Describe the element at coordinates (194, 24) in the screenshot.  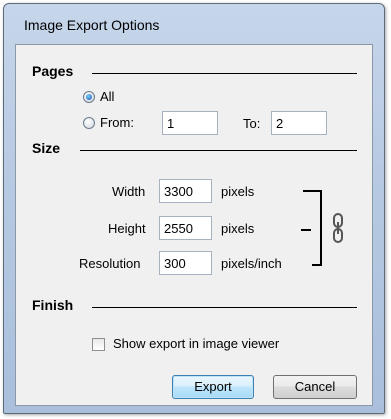
I see `title-bar: Image Export Options` at that location.